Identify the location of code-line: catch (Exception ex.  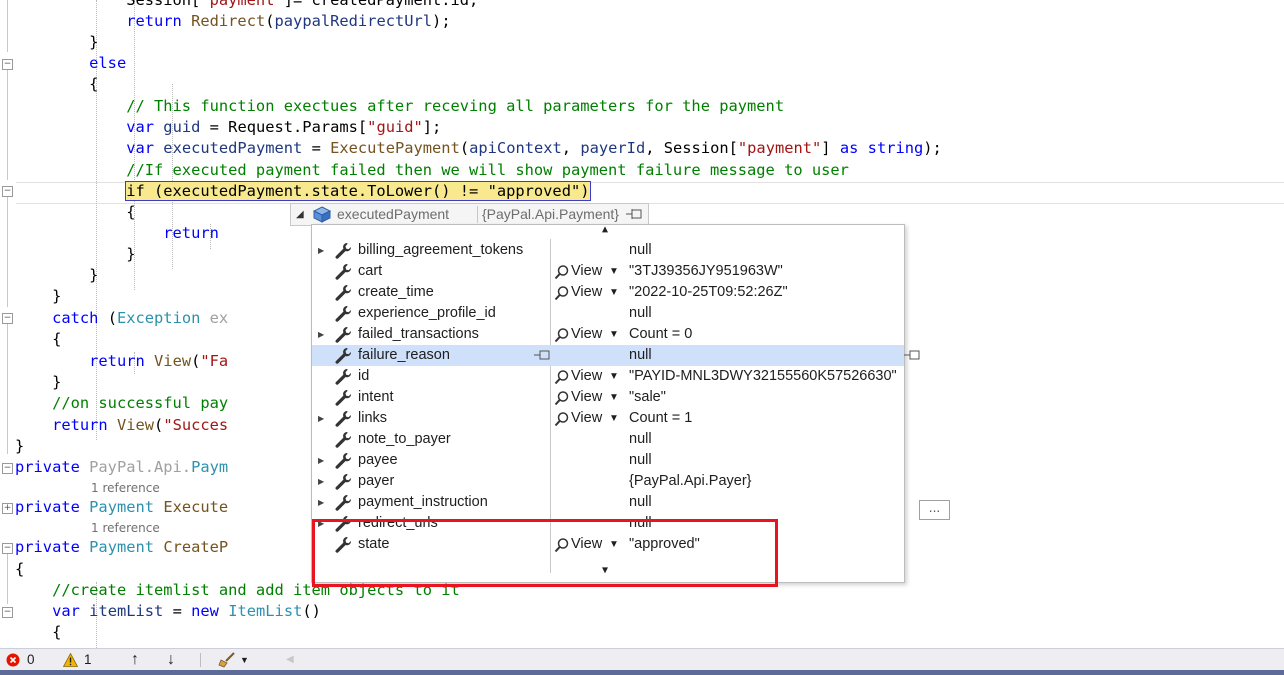
(121, 318).